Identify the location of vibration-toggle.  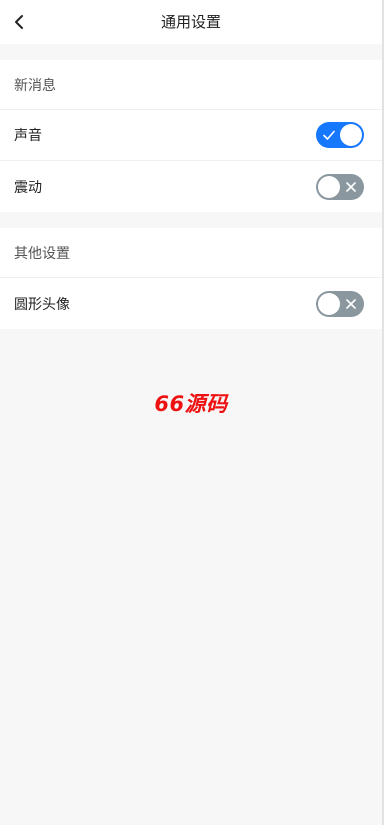
(340, 186).